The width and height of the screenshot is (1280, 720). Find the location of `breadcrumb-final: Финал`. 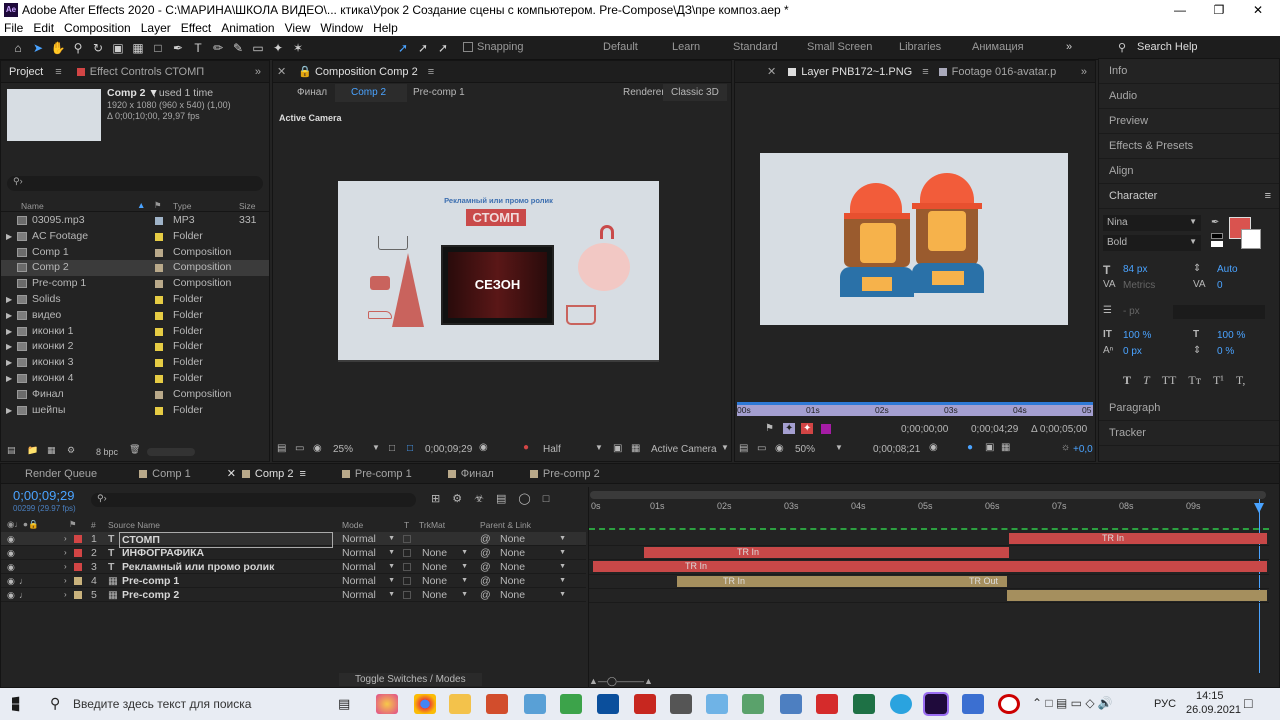

breadcrumb-final: Финал is located at coordinates (312, 92).